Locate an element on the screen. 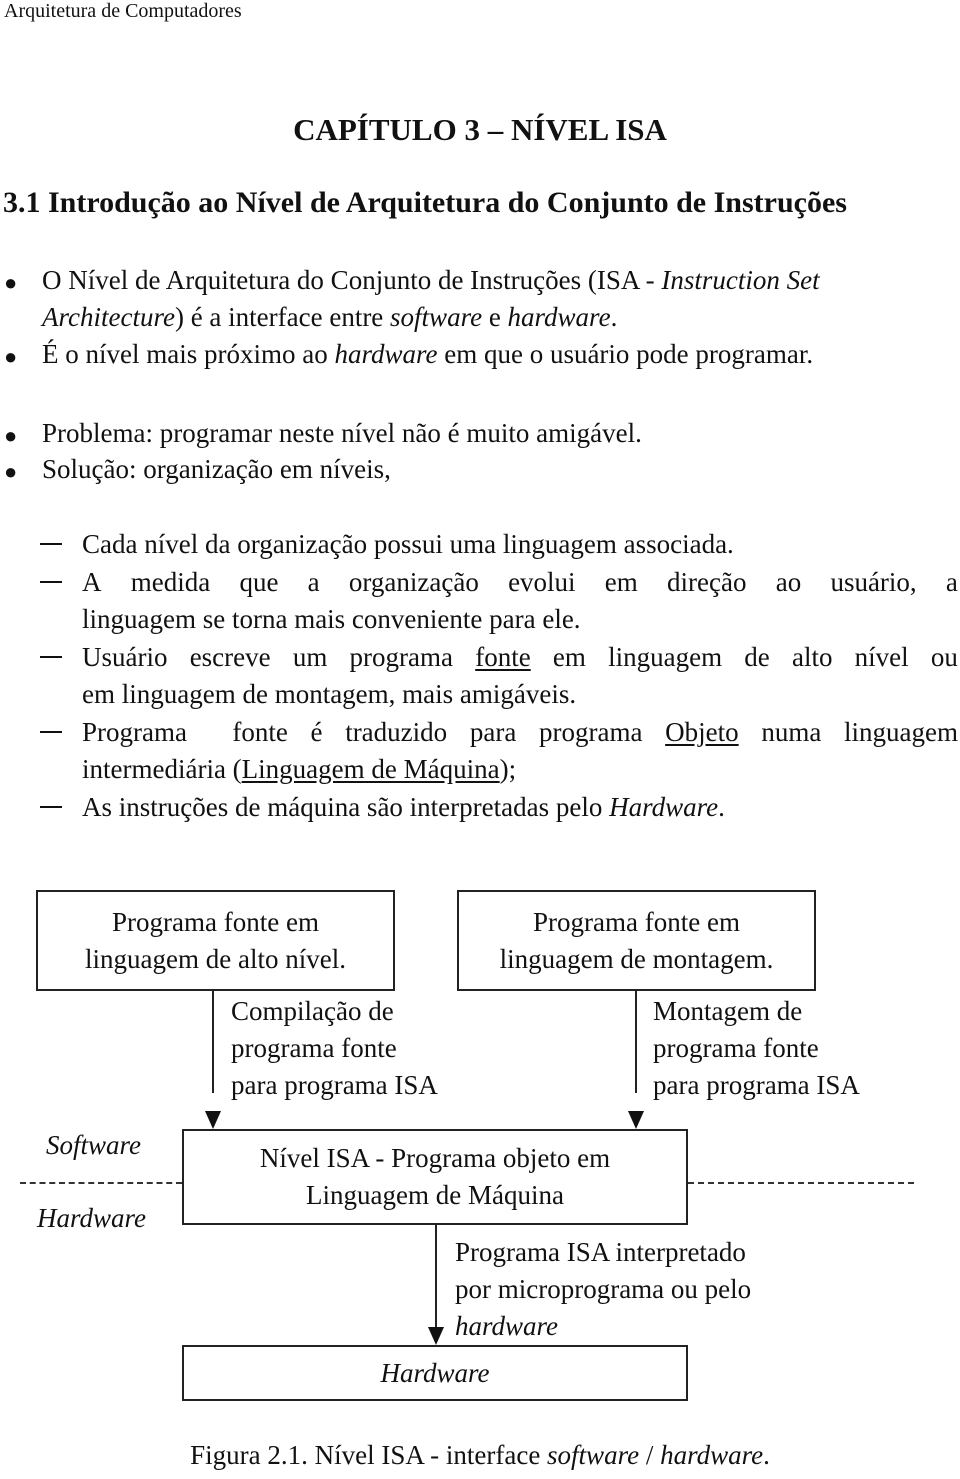 Image resolution: width=960 pixels, height=1479 pixels. text: Linguagem de Máquina is located at coordinates (435, 1195).